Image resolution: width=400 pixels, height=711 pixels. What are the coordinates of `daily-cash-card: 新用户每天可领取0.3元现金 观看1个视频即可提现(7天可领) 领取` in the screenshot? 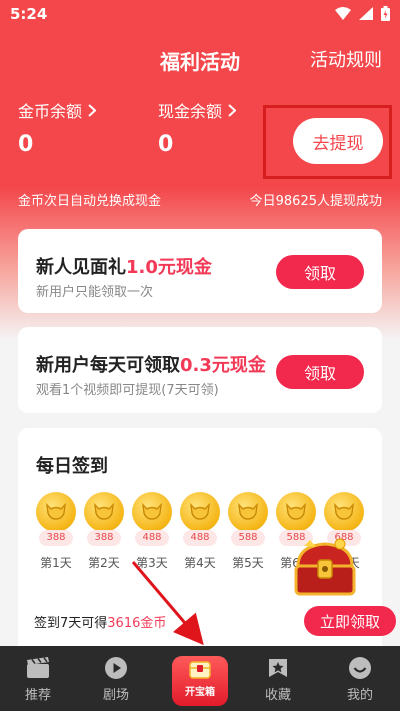 It's located at (200, 370).